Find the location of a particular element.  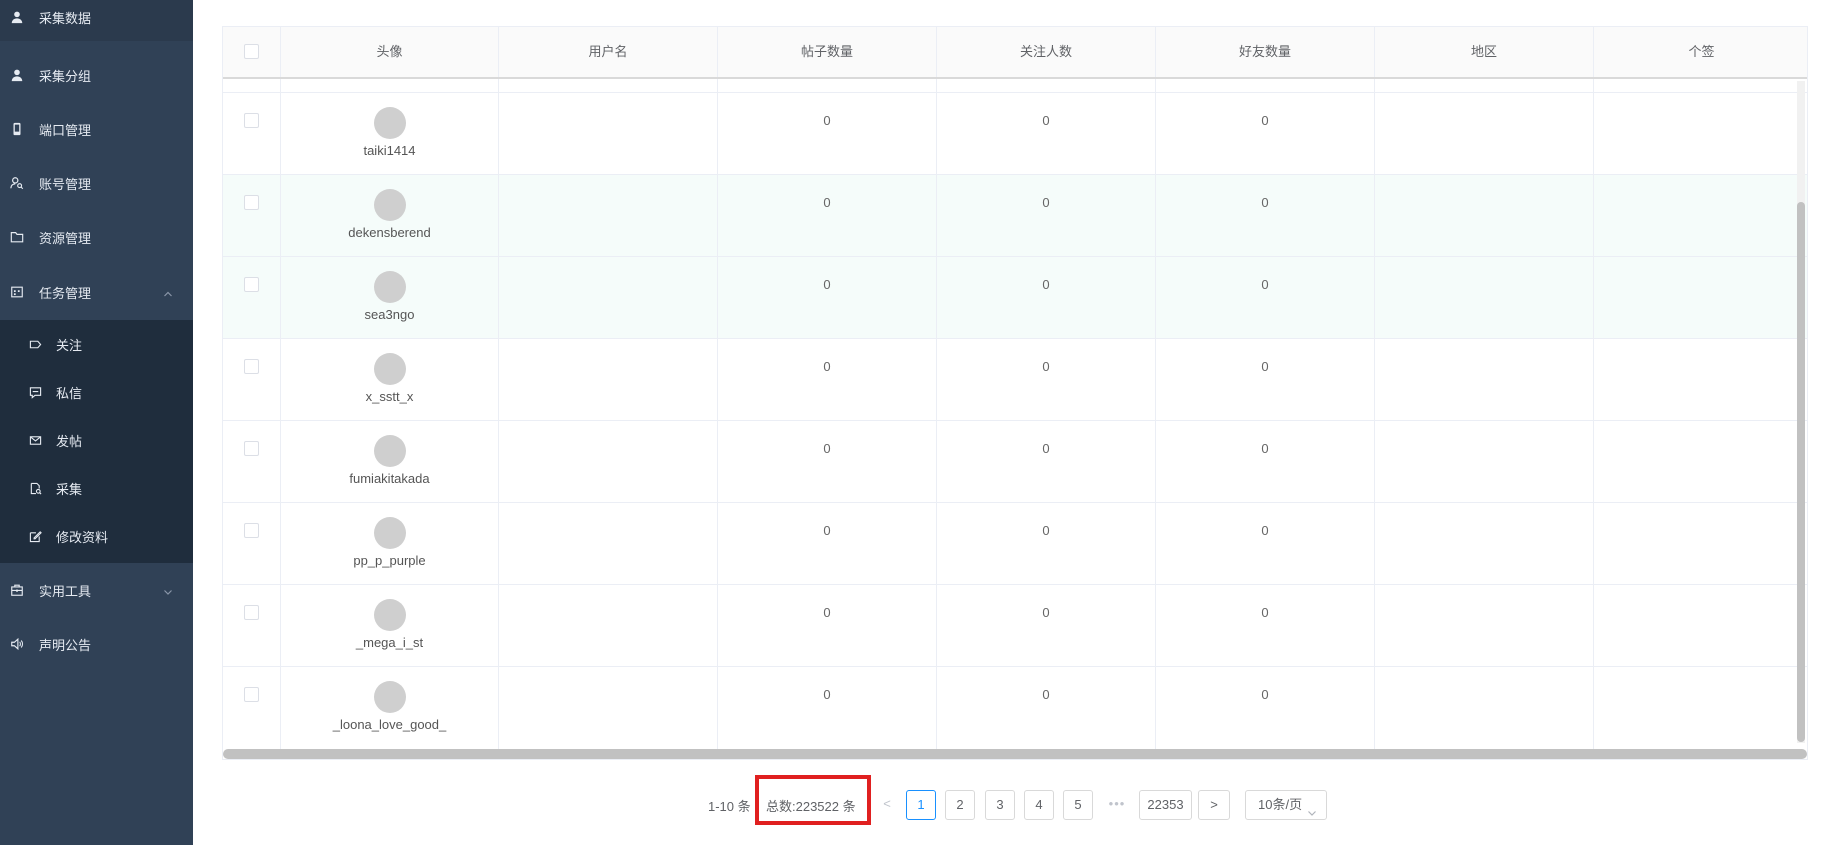

page-button-1: 1 is located at coordinates (921, 805).